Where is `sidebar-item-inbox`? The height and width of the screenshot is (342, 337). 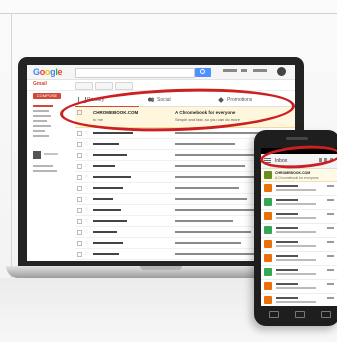
sidebar-item-inbox is located at coordinates (43, 106).